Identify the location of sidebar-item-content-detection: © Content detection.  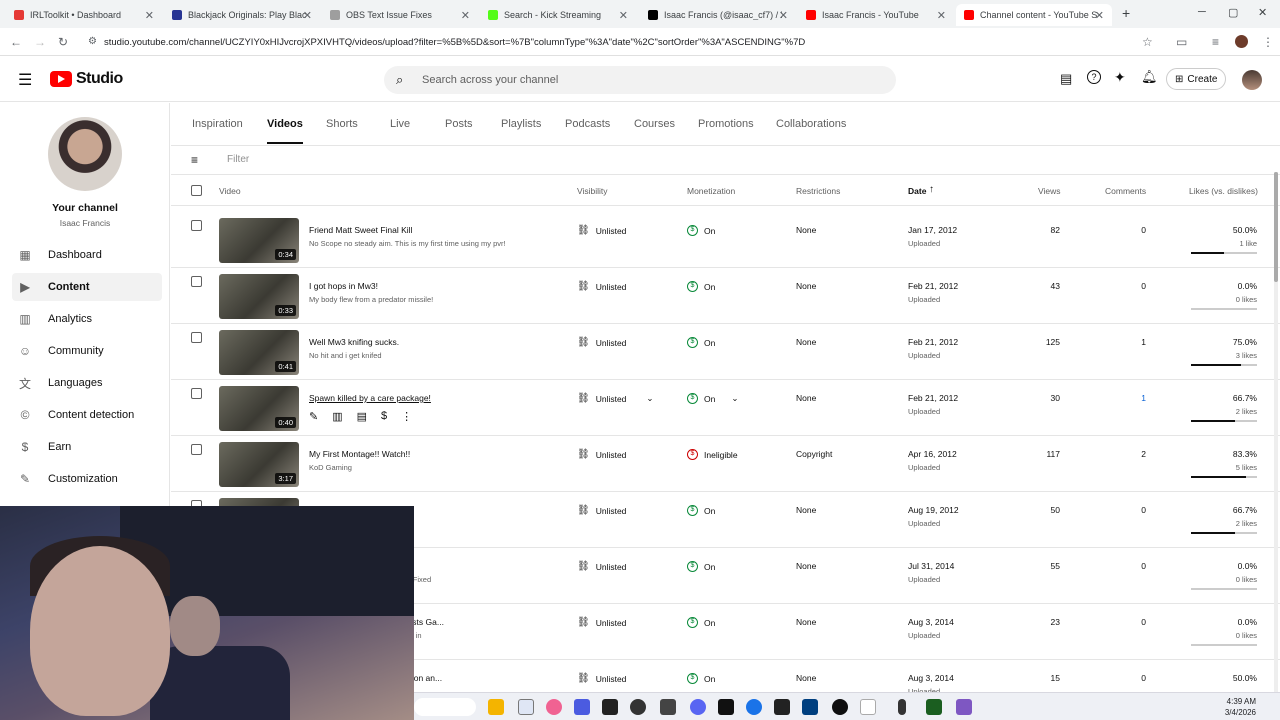
(87, 415).